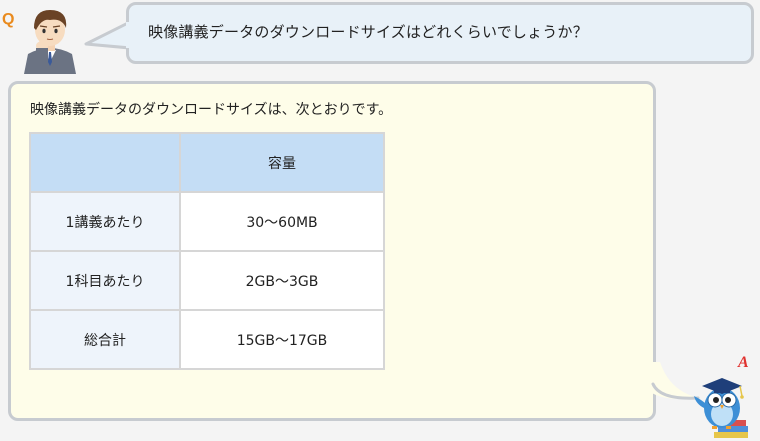 This screenshot has width=760, height=441. Describe the element at coordinates (105, 221) in the screenshot. I see `row-label: 1講義あたり` at that location.